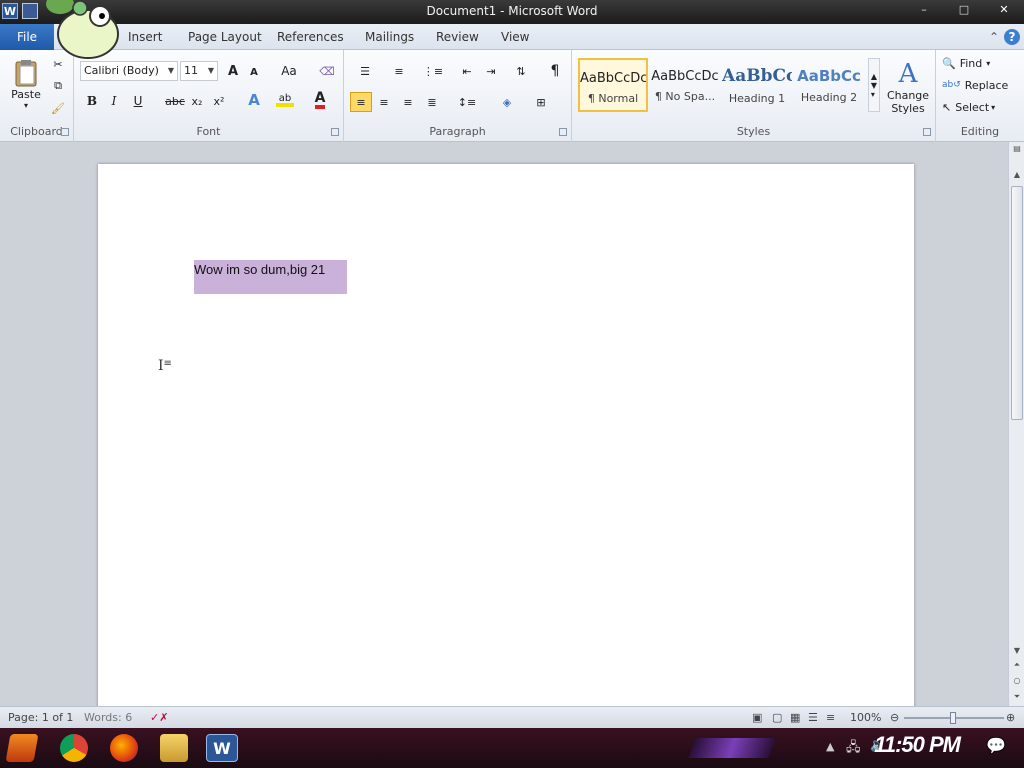 This screenshot has height=768, width=1024. I want to click on align-right-icon: ≡, so click(408, 102).